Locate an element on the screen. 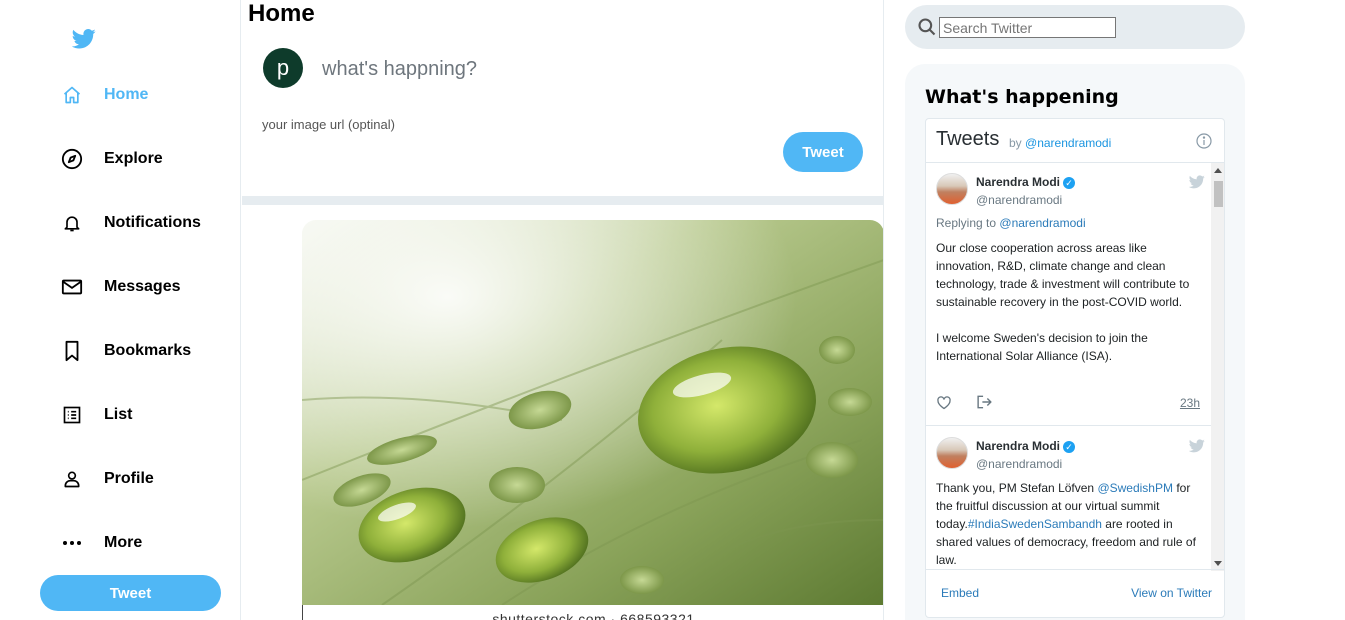 This screenshot has width=1345, height=620. sidebar-item-messages: Messages is located at coordinates (119, 287).